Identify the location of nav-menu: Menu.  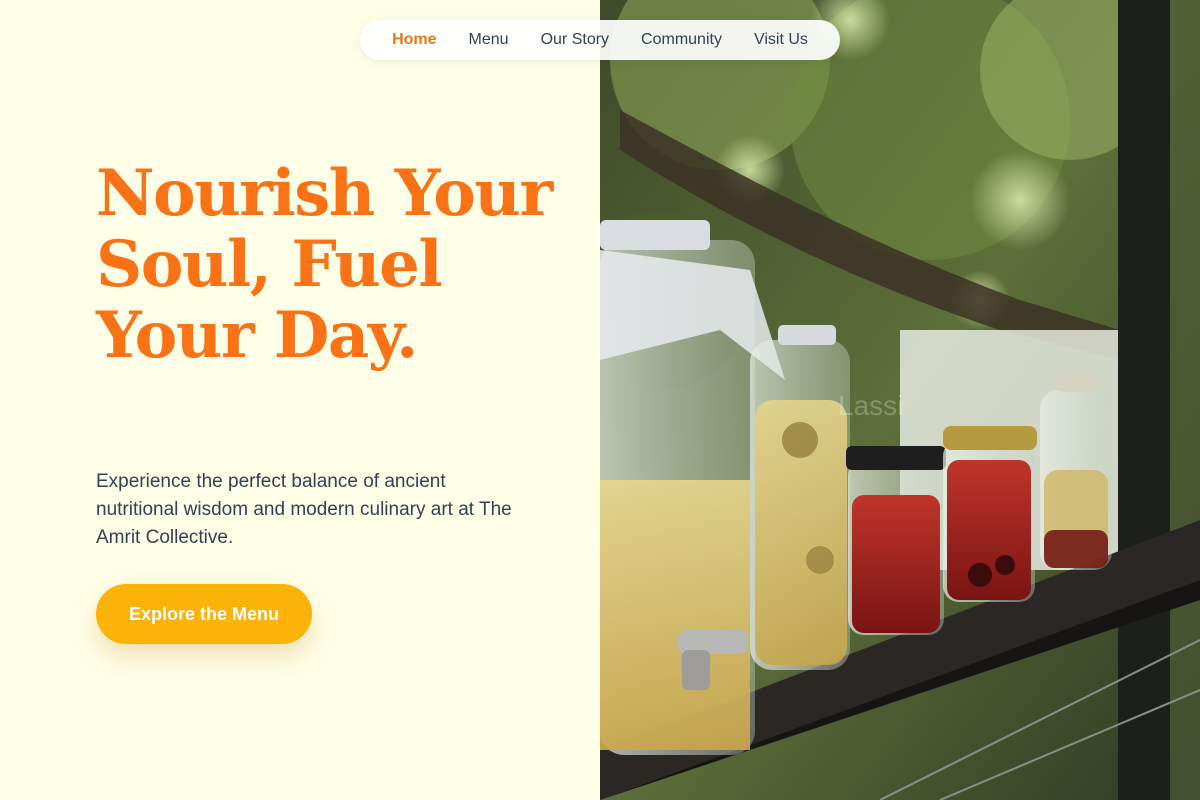
(489, 40).